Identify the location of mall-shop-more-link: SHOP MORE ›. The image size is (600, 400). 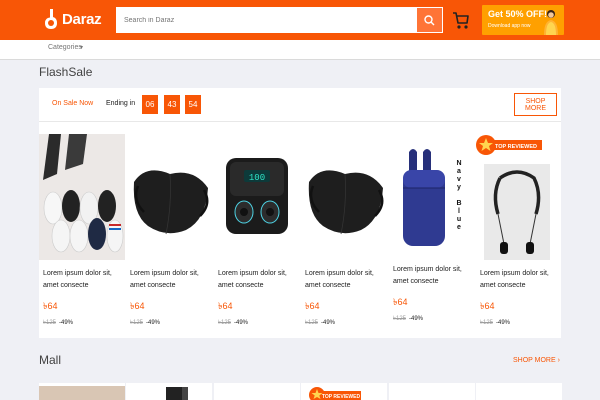
(536, 360).